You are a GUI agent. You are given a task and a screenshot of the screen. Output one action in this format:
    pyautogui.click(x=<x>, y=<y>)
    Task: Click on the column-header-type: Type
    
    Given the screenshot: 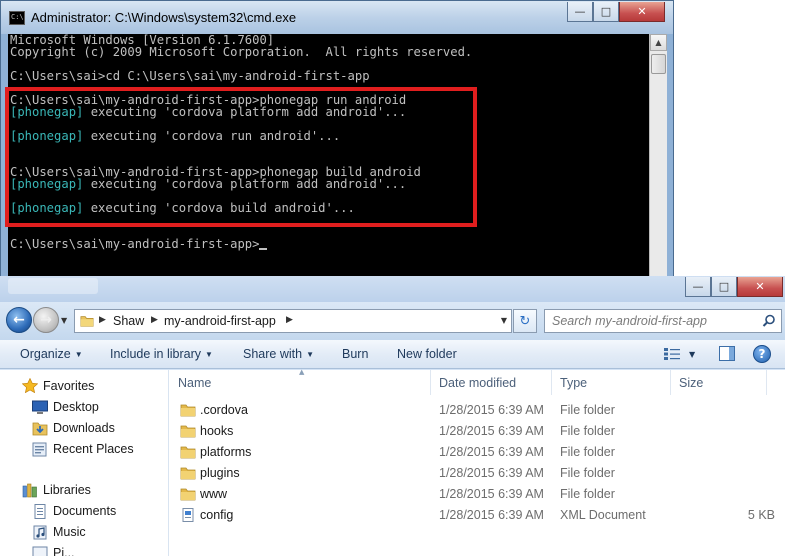 What is the action you would take?
    pyautogui.click(x=610, y=382)
    